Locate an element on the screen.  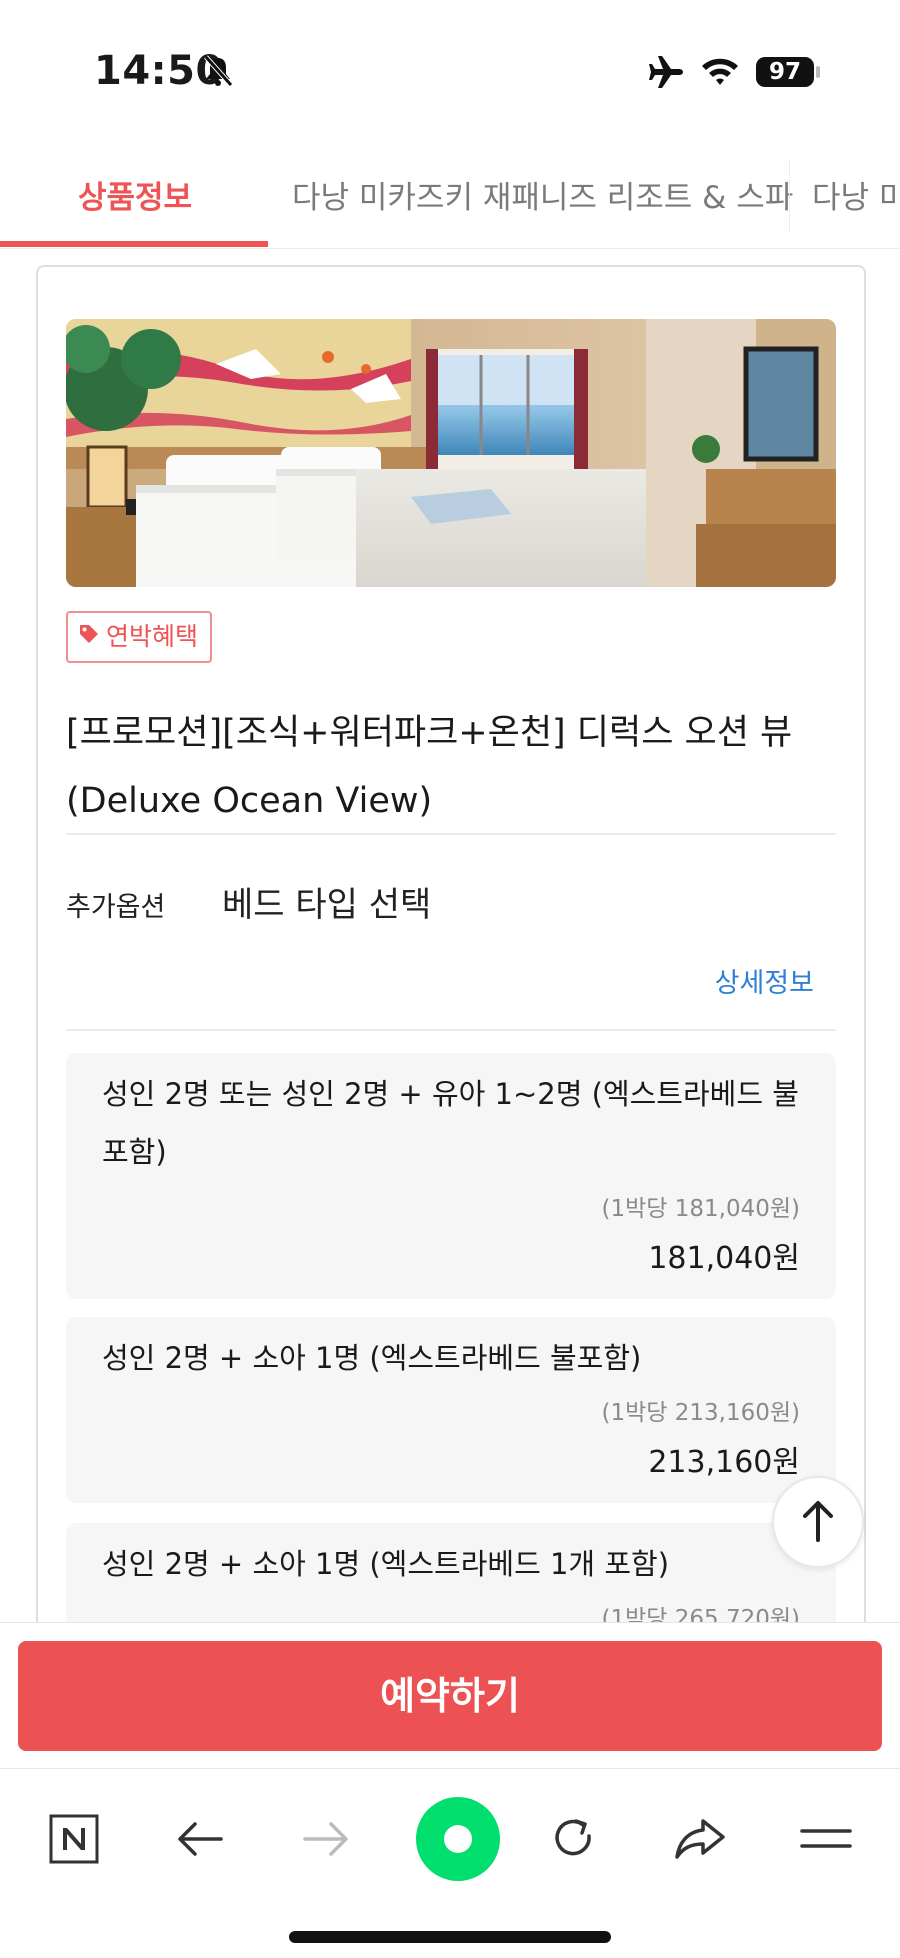
price-option-desc: 성인 2명 또는 성인 2명 + 유아 1~2명 (엑스트라베드 불포함) is located at coordinates (450, 1123).